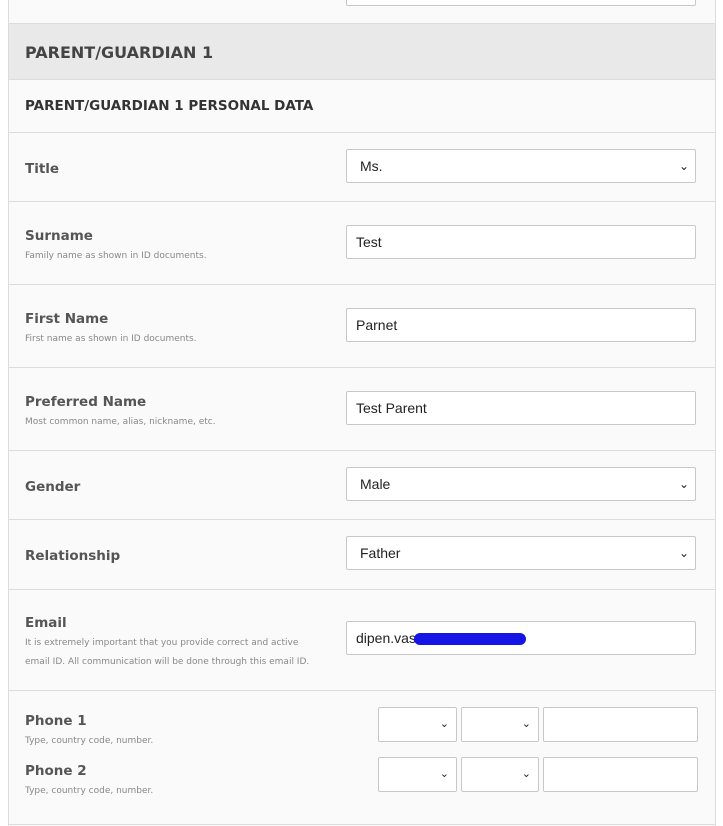 This screenshot has height=826, width=723. I want to click on previous-field-input, so click(521, 3).